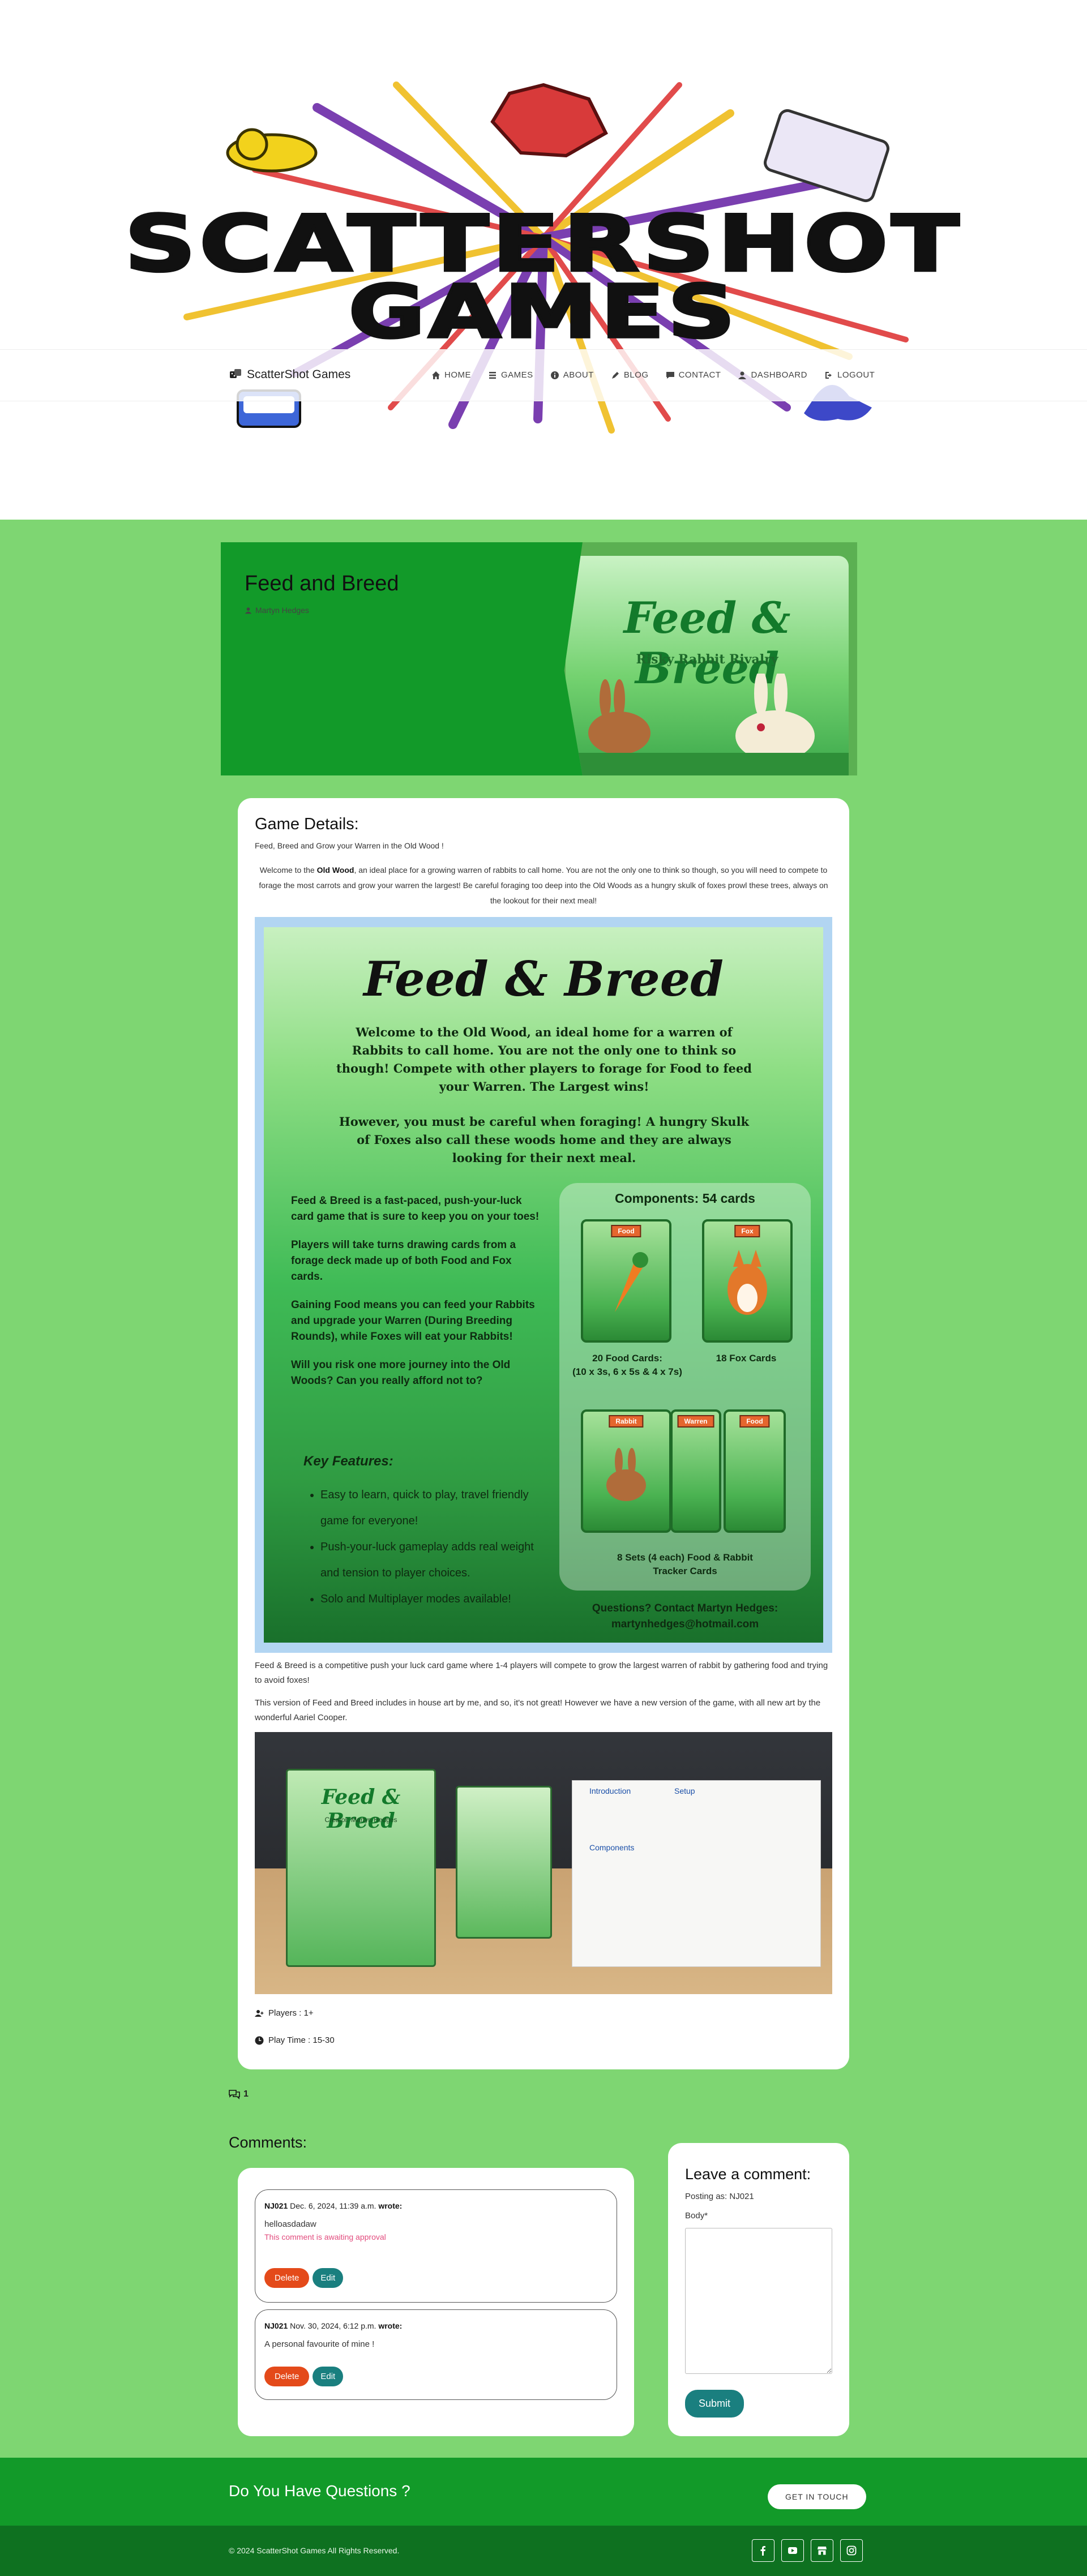 This screenshot has height=2576, width=1087. What do you see at coordinates (333, 2325) in the screenshot?
I see `comment-date: Nov. 30, 2024, 6:12 p.m.` at bounding box center [333, 2325].